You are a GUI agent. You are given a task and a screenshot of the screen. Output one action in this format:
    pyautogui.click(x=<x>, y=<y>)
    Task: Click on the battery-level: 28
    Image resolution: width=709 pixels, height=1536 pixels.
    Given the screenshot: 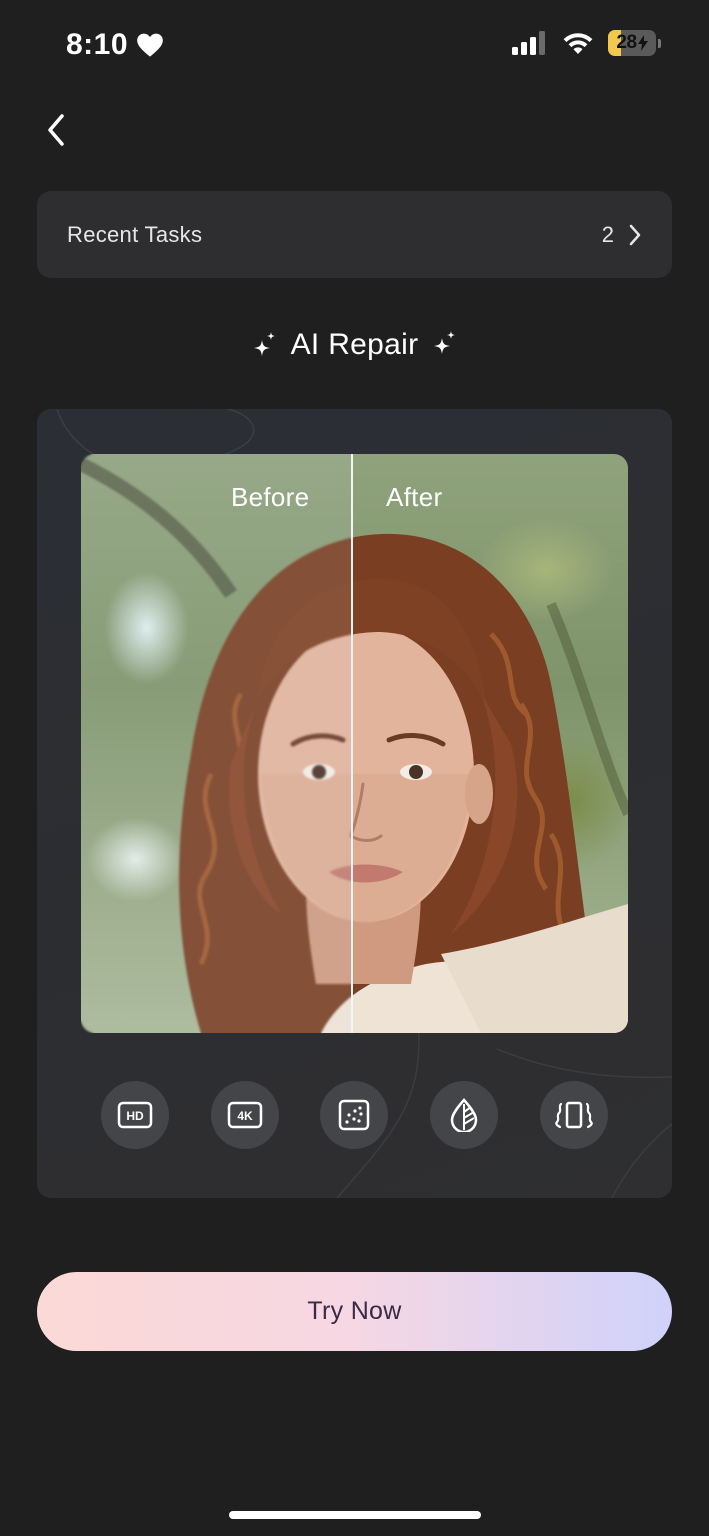 What is the action you would take?
    pyautogui.click(x=626, y=42)
    